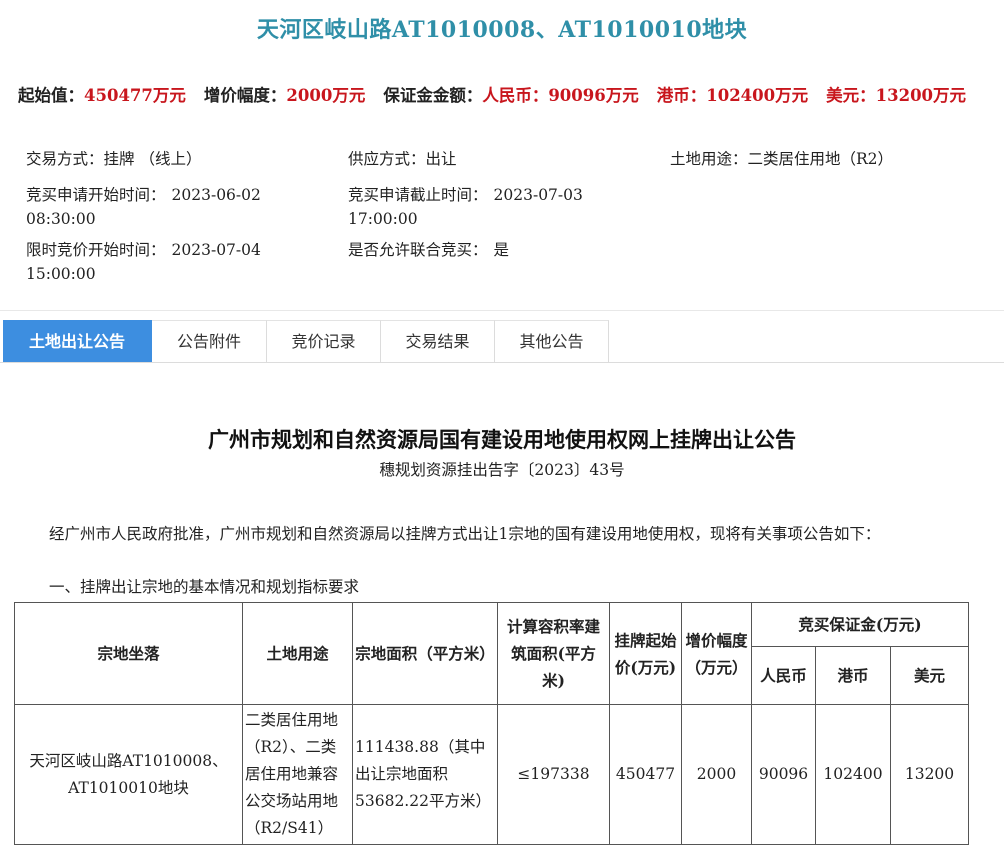 This screenshot has height=854, width=1004. I want to click on header-location: 宗地坐落, so click(128, 653).